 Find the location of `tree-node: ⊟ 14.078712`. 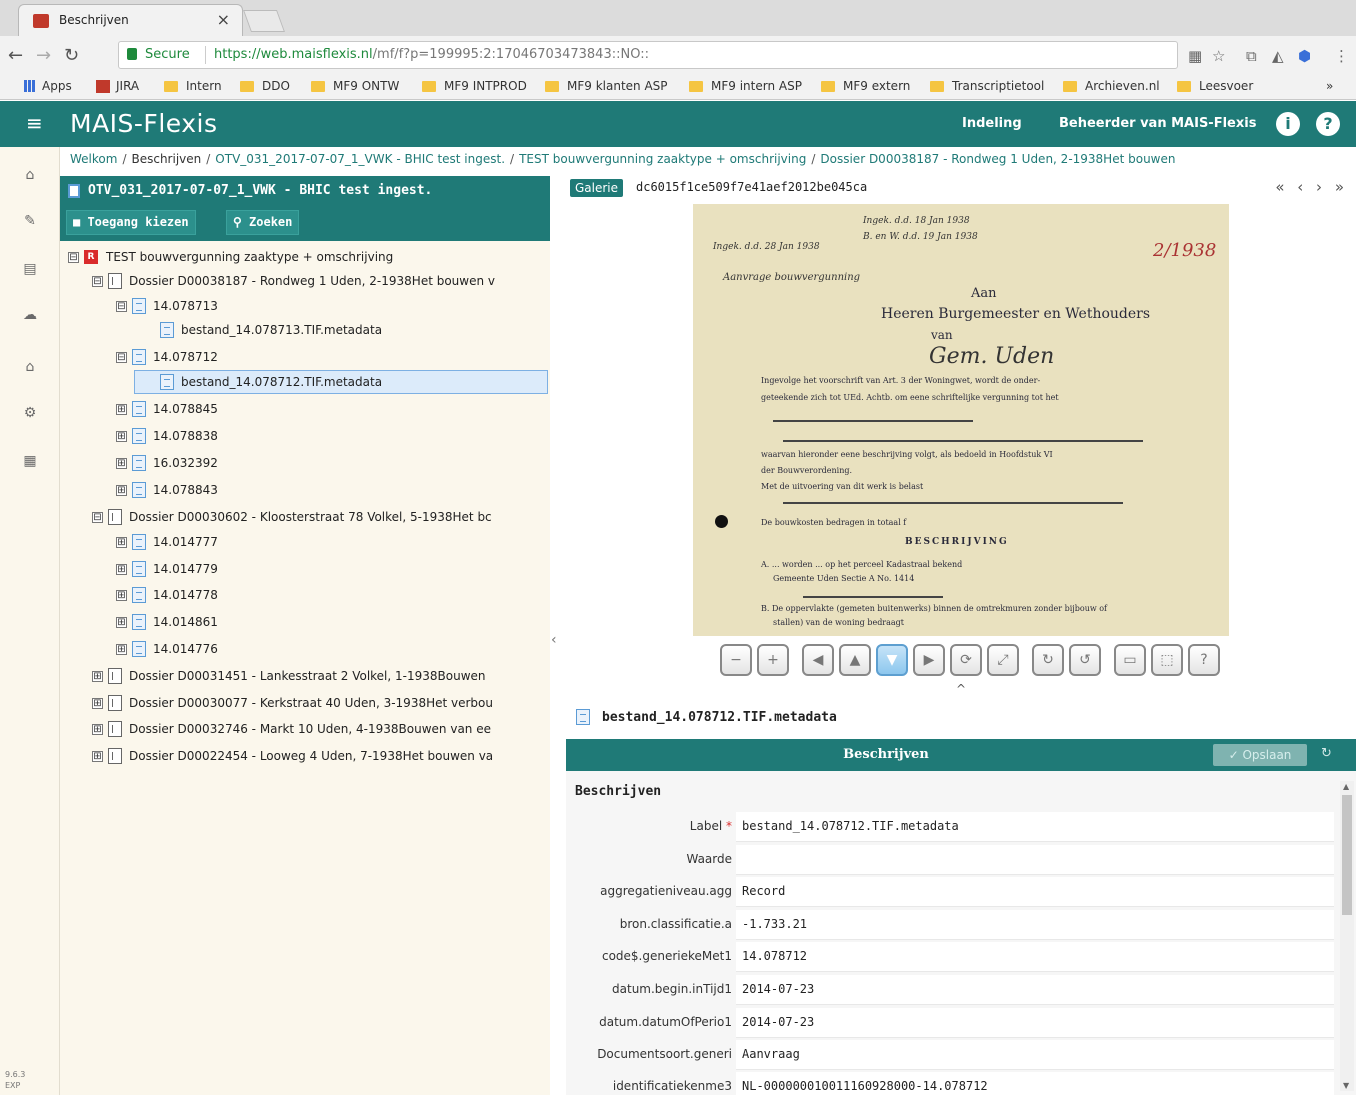

tree-node: ⊟ 14.078712 is located at coordinates (167, 357).